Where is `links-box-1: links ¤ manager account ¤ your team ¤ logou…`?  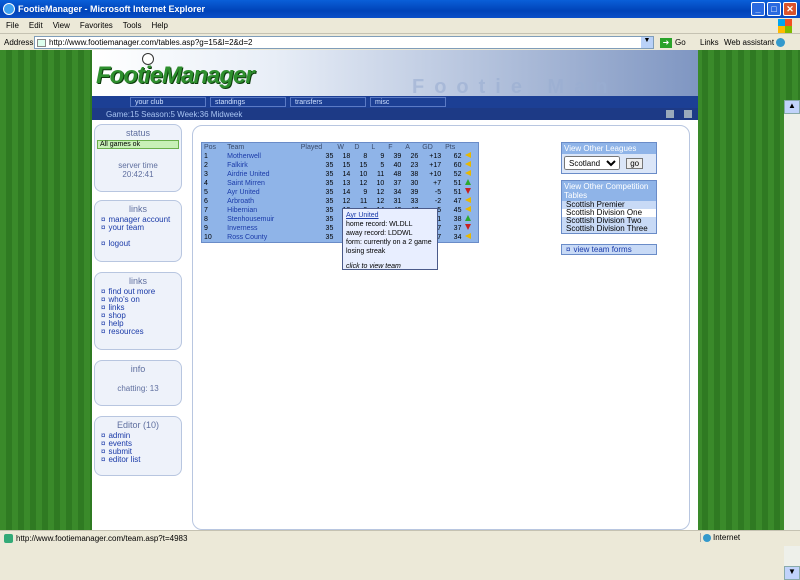 links-box-1: links ¤ manager account ¤ your team ¤ logou… is located at coordinates (138, 231).